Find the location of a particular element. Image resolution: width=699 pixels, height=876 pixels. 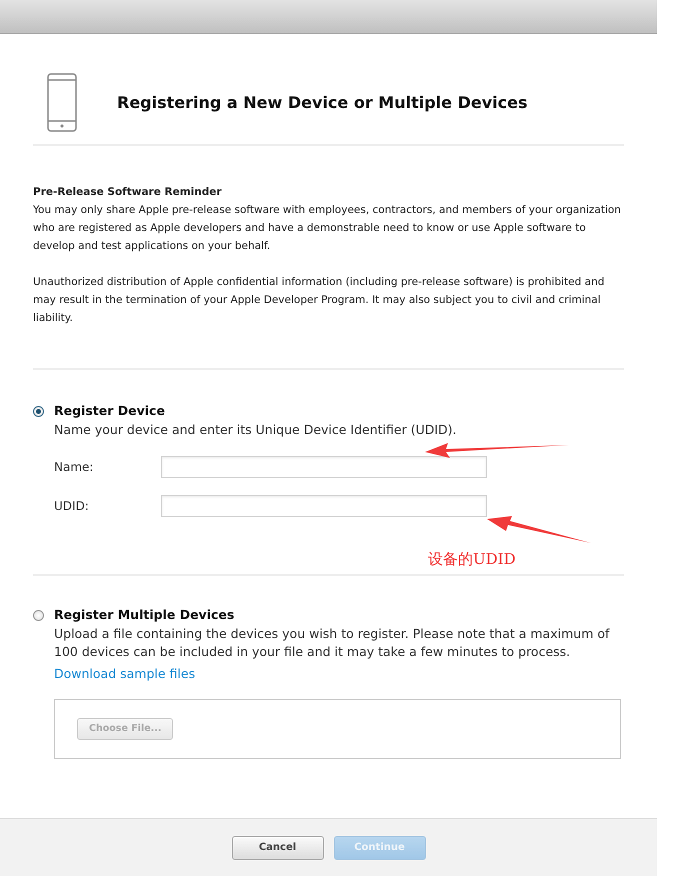

cancel-button: Cancel is located at coordinates (278, 848).